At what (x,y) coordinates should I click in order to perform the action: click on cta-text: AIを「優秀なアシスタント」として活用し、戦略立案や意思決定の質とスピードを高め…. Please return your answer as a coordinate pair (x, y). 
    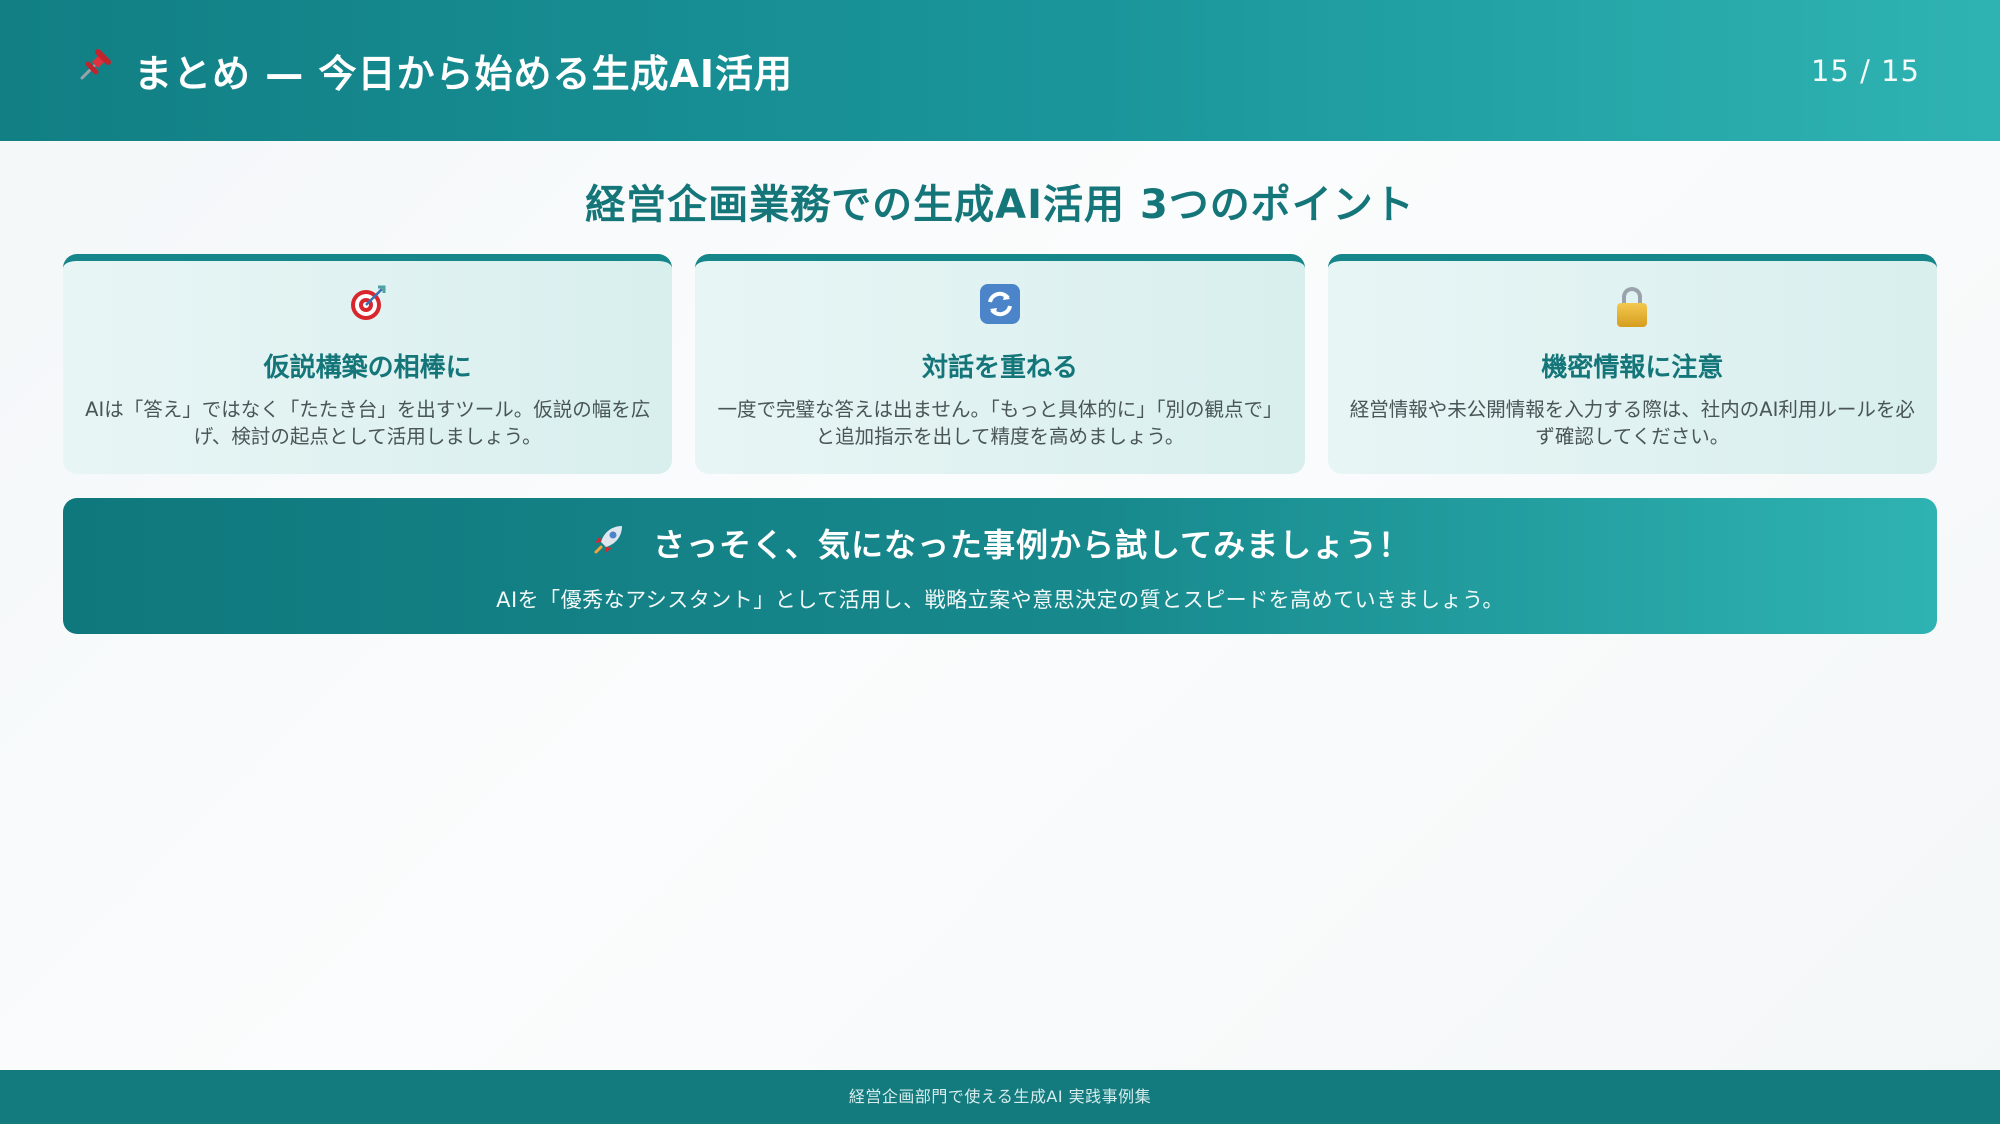
    Looking at the image, I should click on (1000, 600).